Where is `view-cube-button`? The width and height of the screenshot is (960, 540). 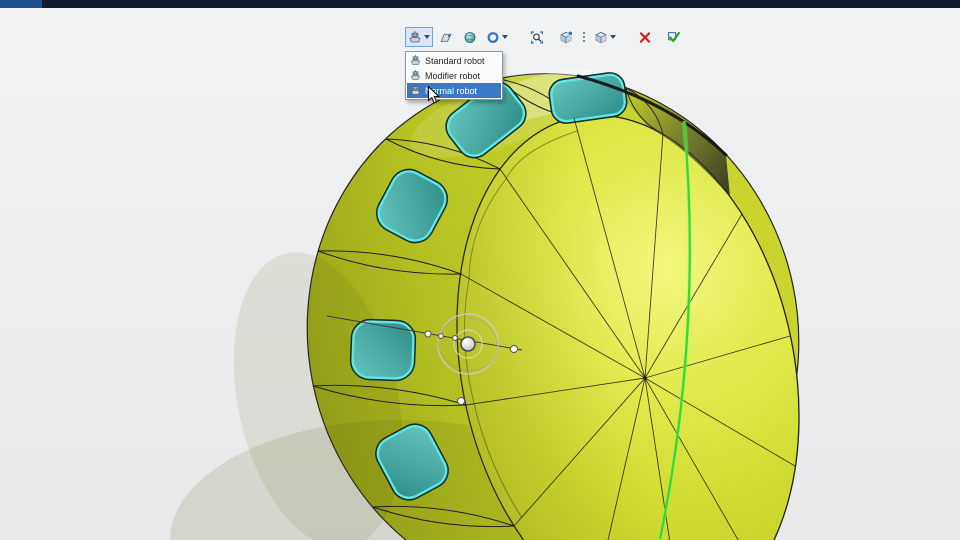 view-cube-button is located at coordinates (605, 37).